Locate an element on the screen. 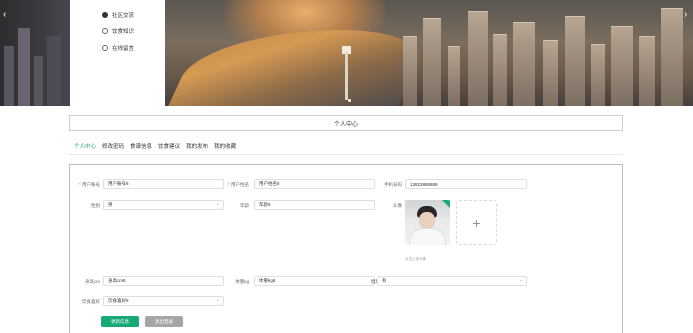 Image resolution: width=693 pixels, height=333 pixels. age-label: 年龄 is located at coordinates (244, 205).